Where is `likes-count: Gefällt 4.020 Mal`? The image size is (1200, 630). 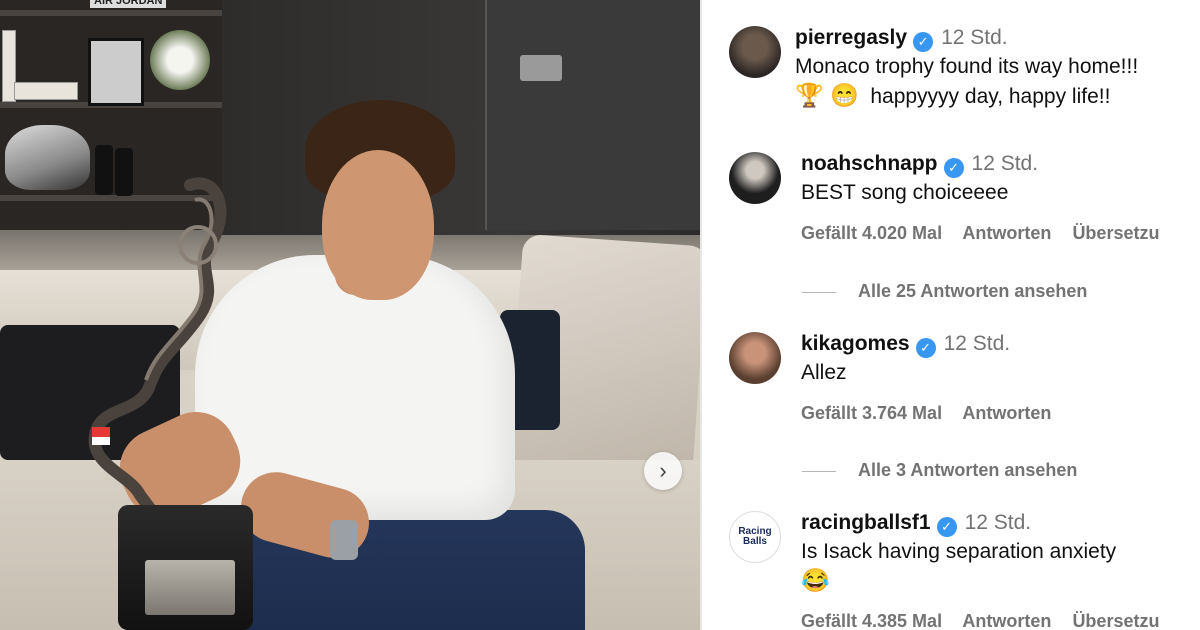
likes-count: Gefällt 4.020 Mal is located at coordinates (871, 233).